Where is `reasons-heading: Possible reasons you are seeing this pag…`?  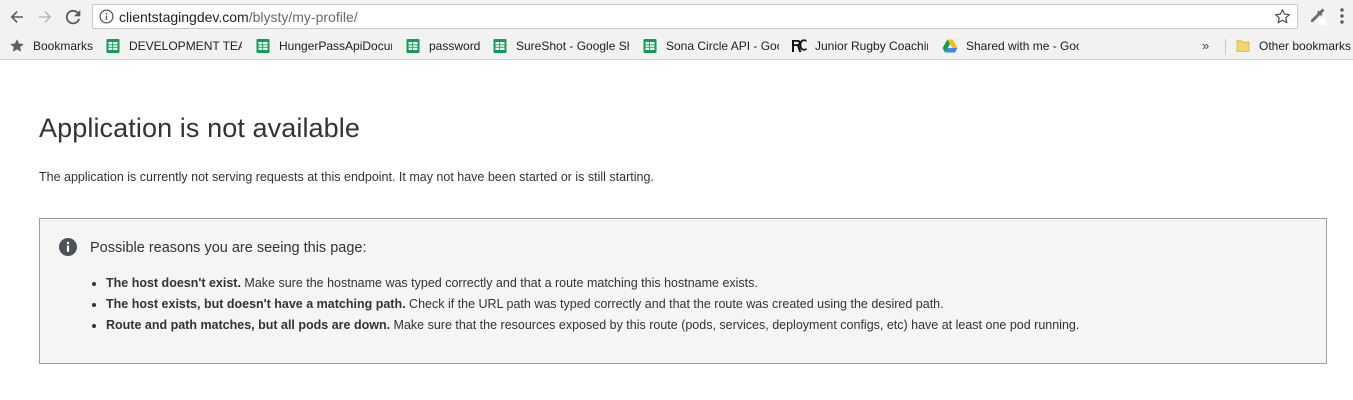 reasons-heading: Possible reasons you are seeing this pag… is located at coordinates (228, 248).